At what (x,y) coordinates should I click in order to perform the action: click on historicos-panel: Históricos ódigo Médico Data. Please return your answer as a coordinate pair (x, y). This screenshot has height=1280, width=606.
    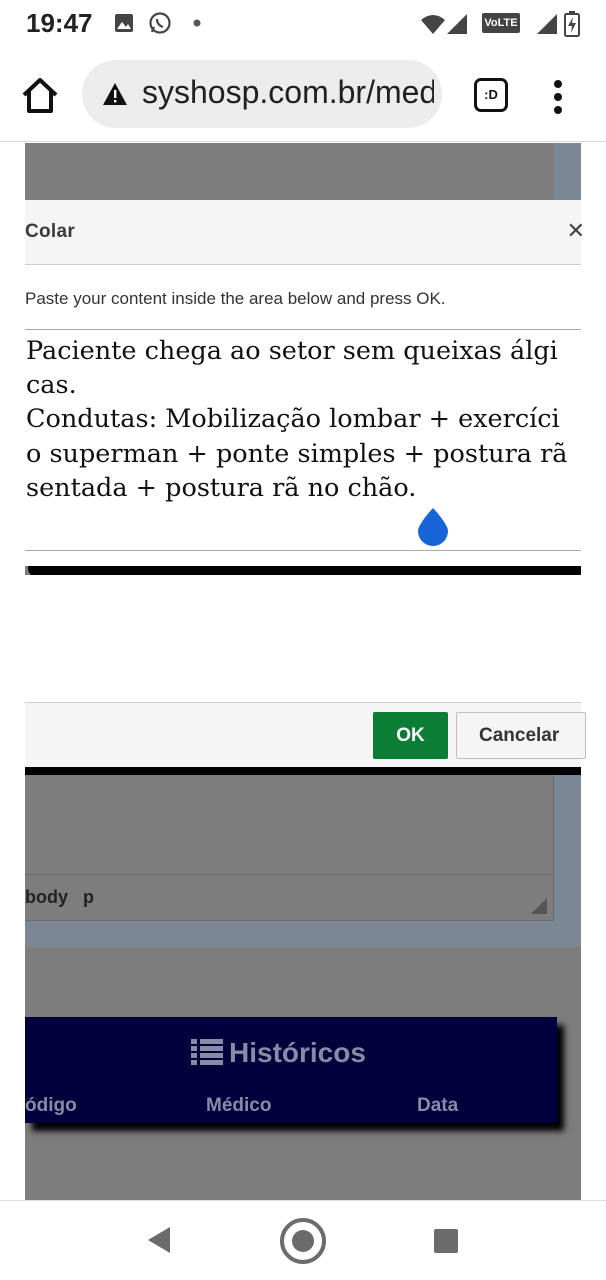
    Looking at the image, I should click on (291, 1070).